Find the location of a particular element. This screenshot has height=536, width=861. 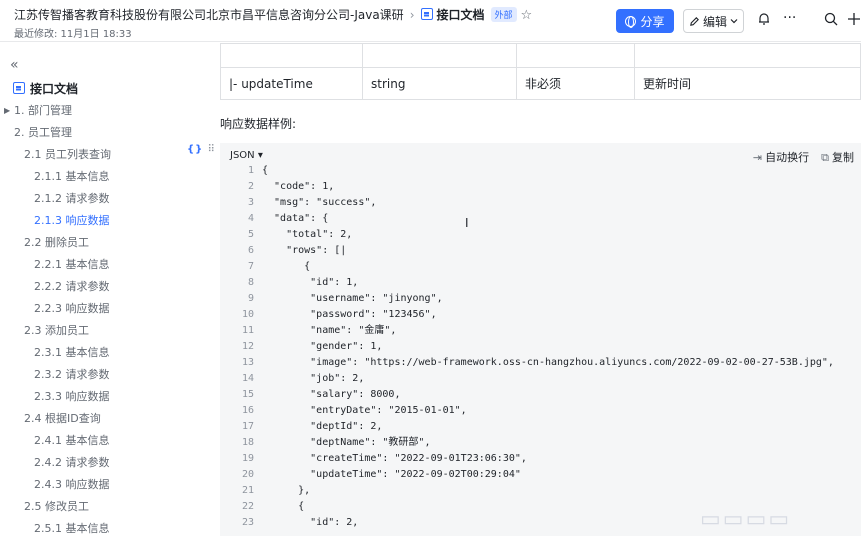

line-number: 5 is located at coordinates (250, 234).